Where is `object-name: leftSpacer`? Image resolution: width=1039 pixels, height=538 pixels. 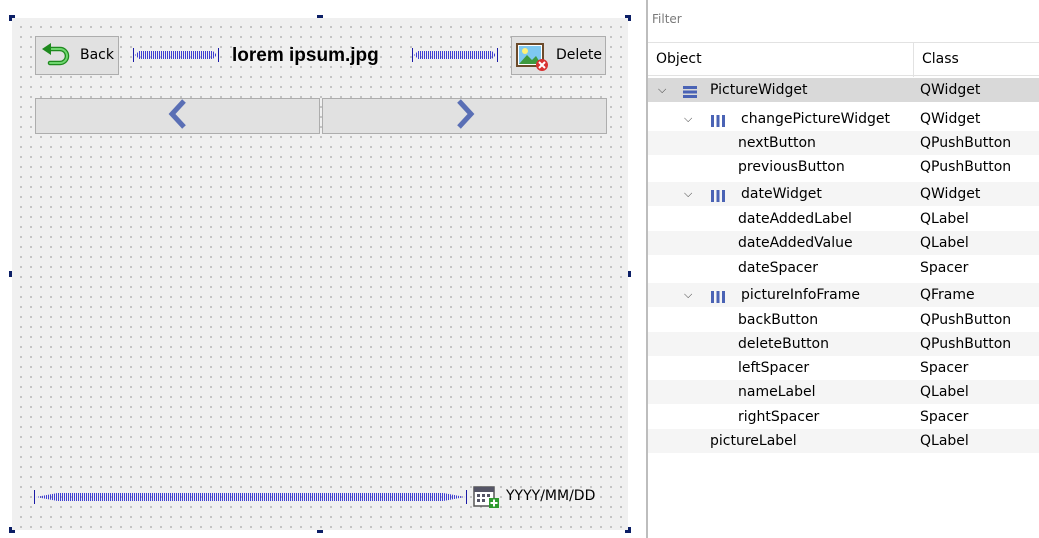 object-name: leftSpacer is located at coordinates (774, 368).